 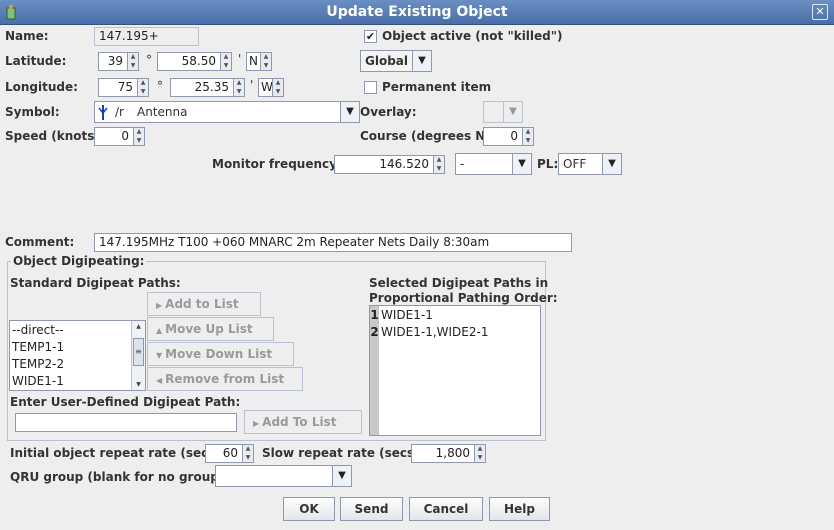 I want to click on list-item: TEMP1-1, so click(x=77, y=347).